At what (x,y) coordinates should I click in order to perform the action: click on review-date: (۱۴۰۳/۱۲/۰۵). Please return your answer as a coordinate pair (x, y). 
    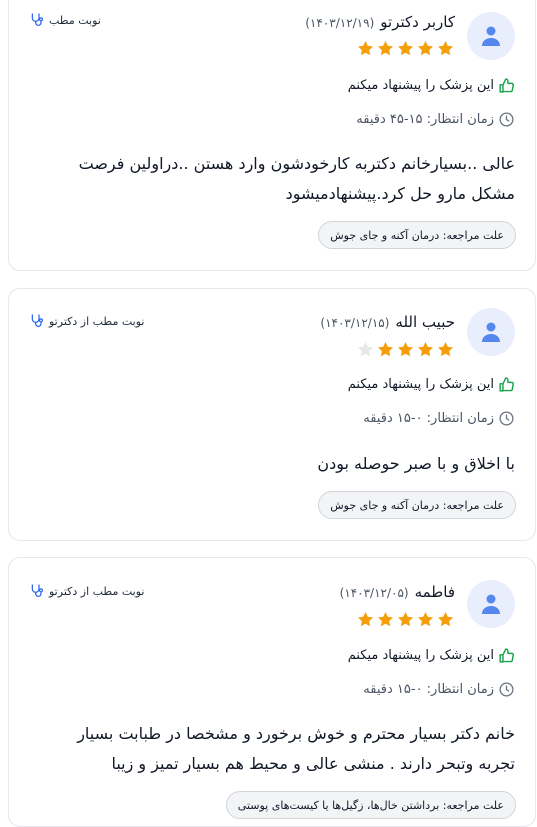
    Looking at the image, I should click on (374, 593).